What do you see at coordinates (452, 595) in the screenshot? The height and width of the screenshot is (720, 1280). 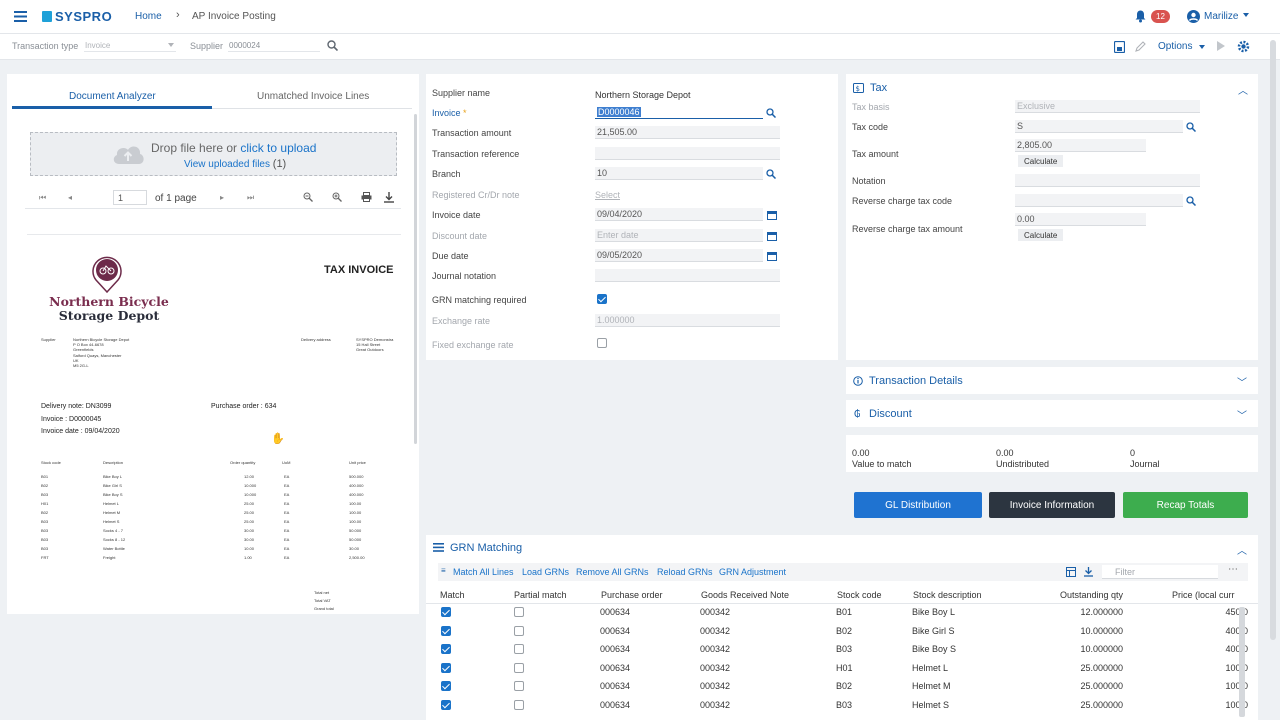 I see `col-match: Match` at bounding box center [452, 595].